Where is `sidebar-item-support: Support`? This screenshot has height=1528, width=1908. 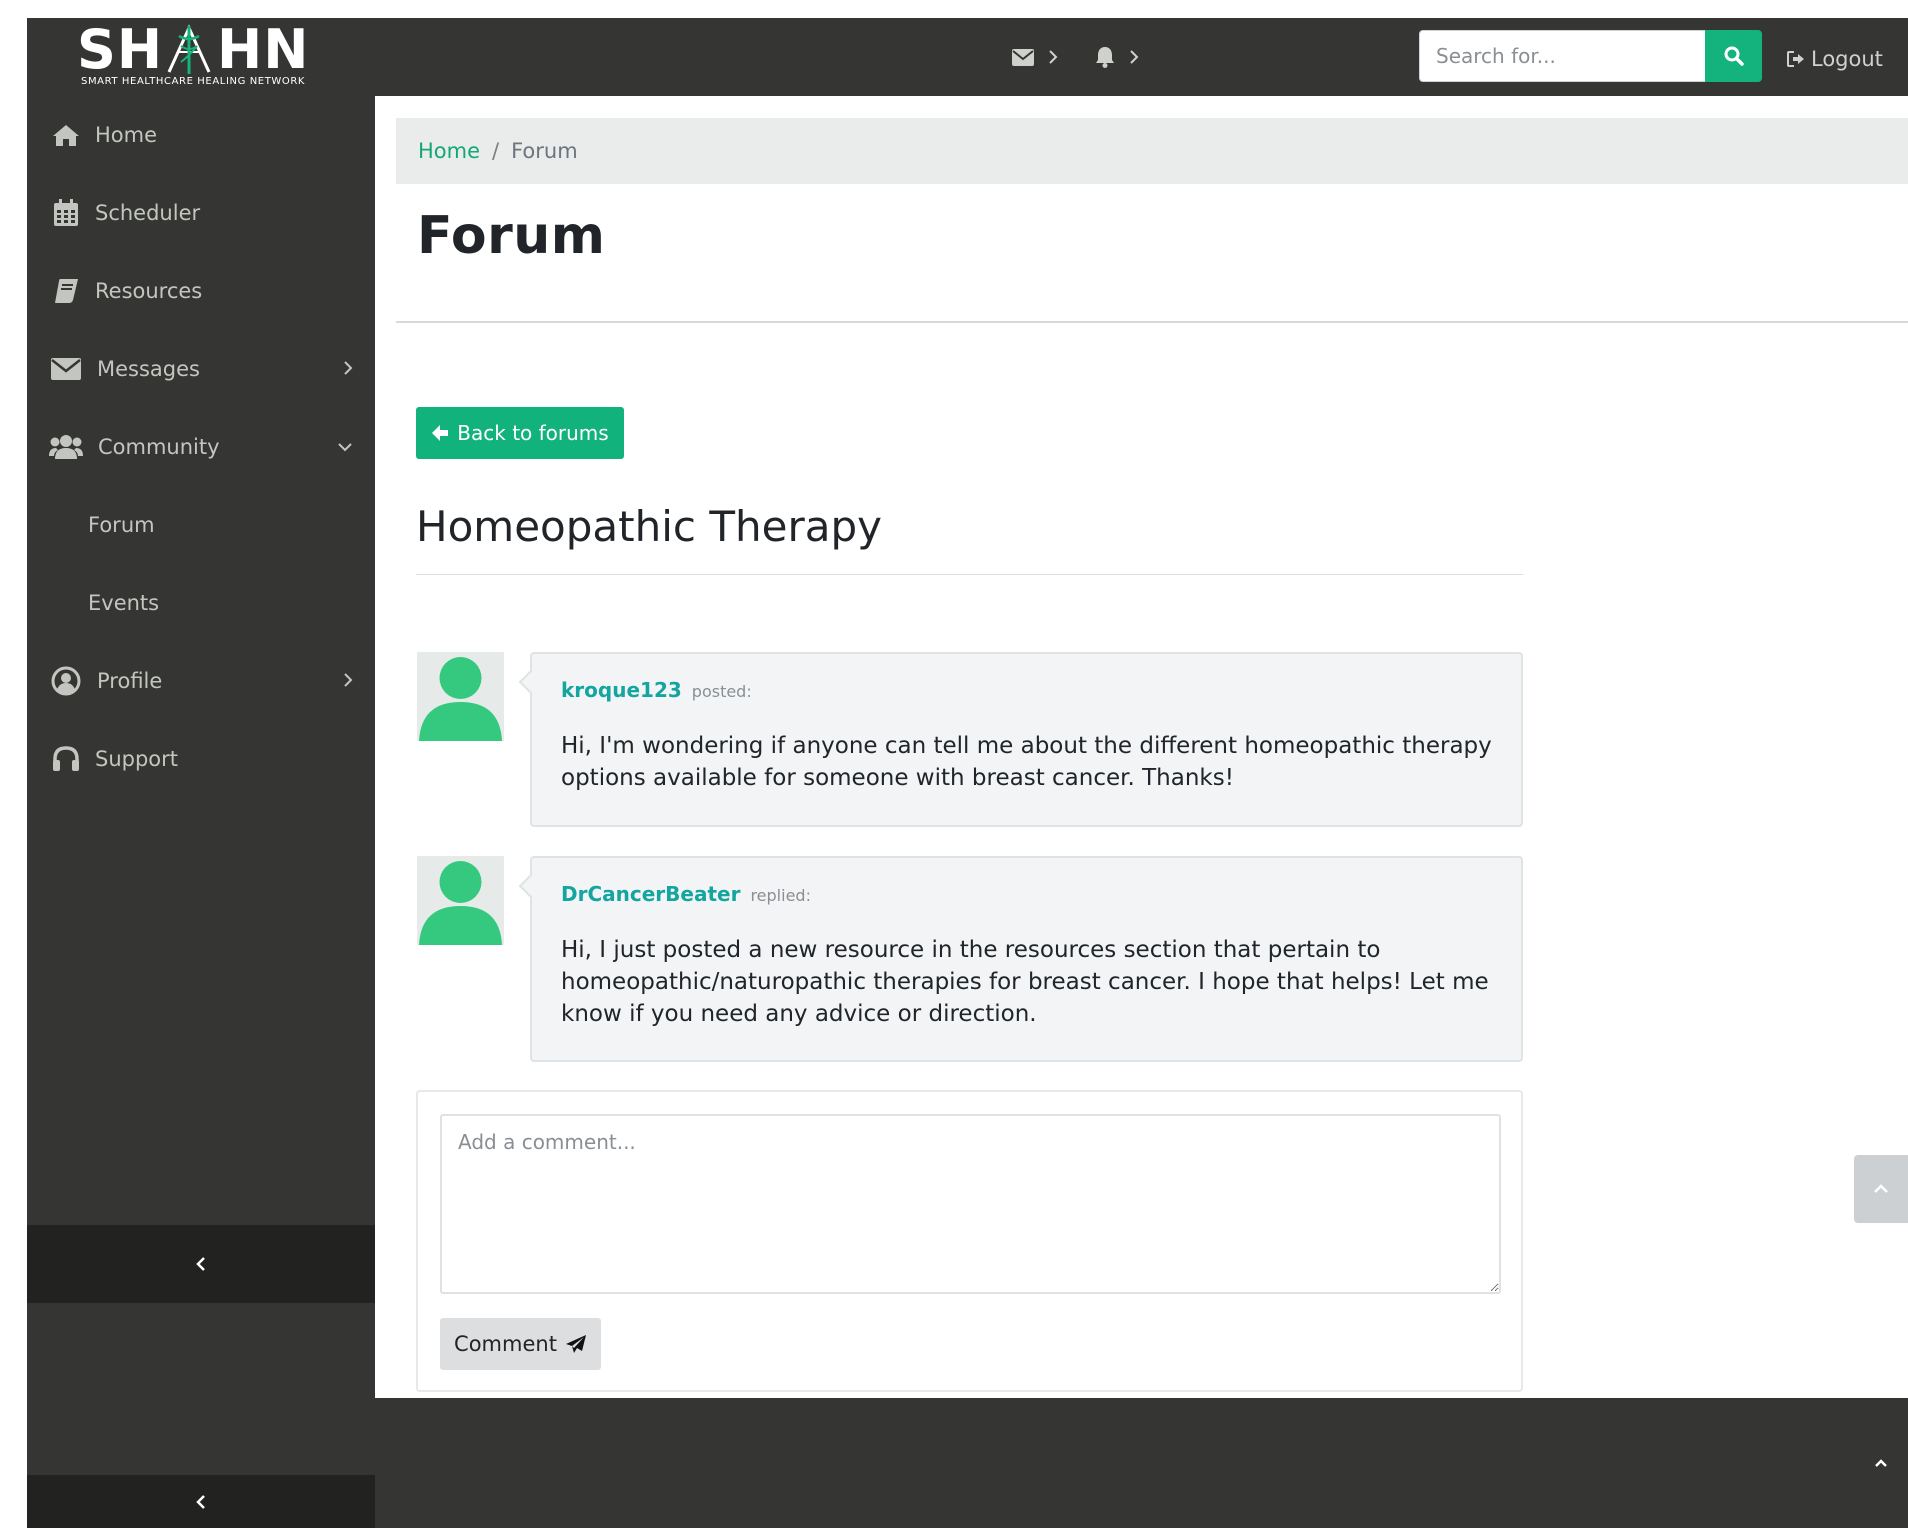
sidebar-item-support: Support is located at coordinates (201, 759).